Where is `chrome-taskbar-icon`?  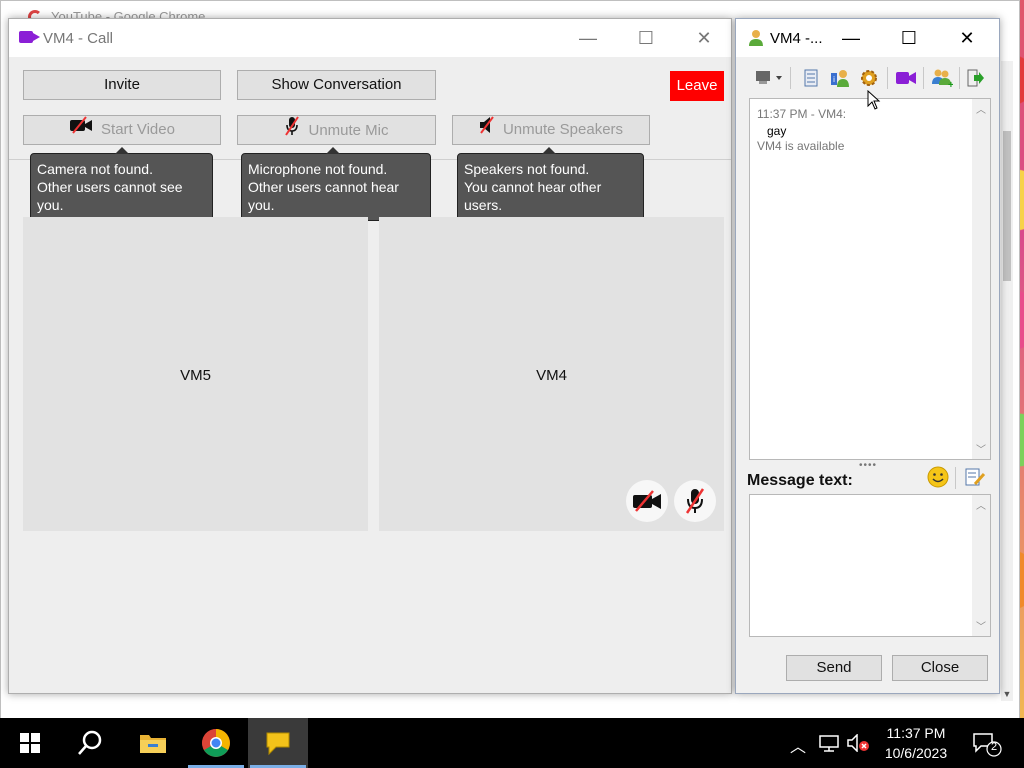 chrome-taskbar-icon is located at coordinates (216, 743).